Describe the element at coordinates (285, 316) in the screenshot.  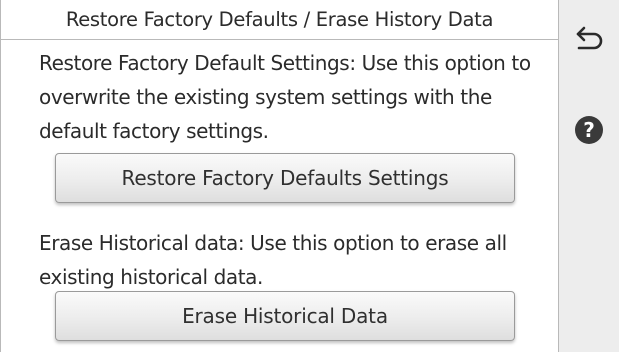
I see `erase-historical-data-button: Erase Historical Data` at that location.